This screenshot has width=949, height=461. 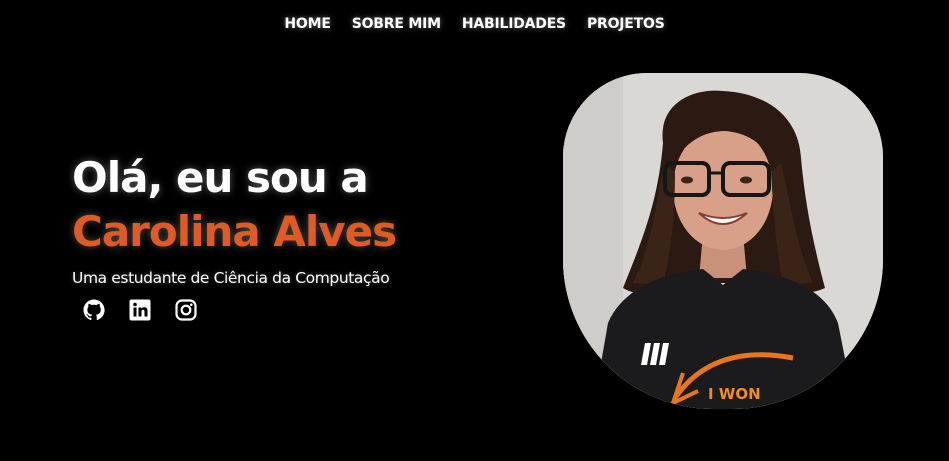 I want to click on hero-greeting: Olá, eu sou a, so click(x=220, y=177).